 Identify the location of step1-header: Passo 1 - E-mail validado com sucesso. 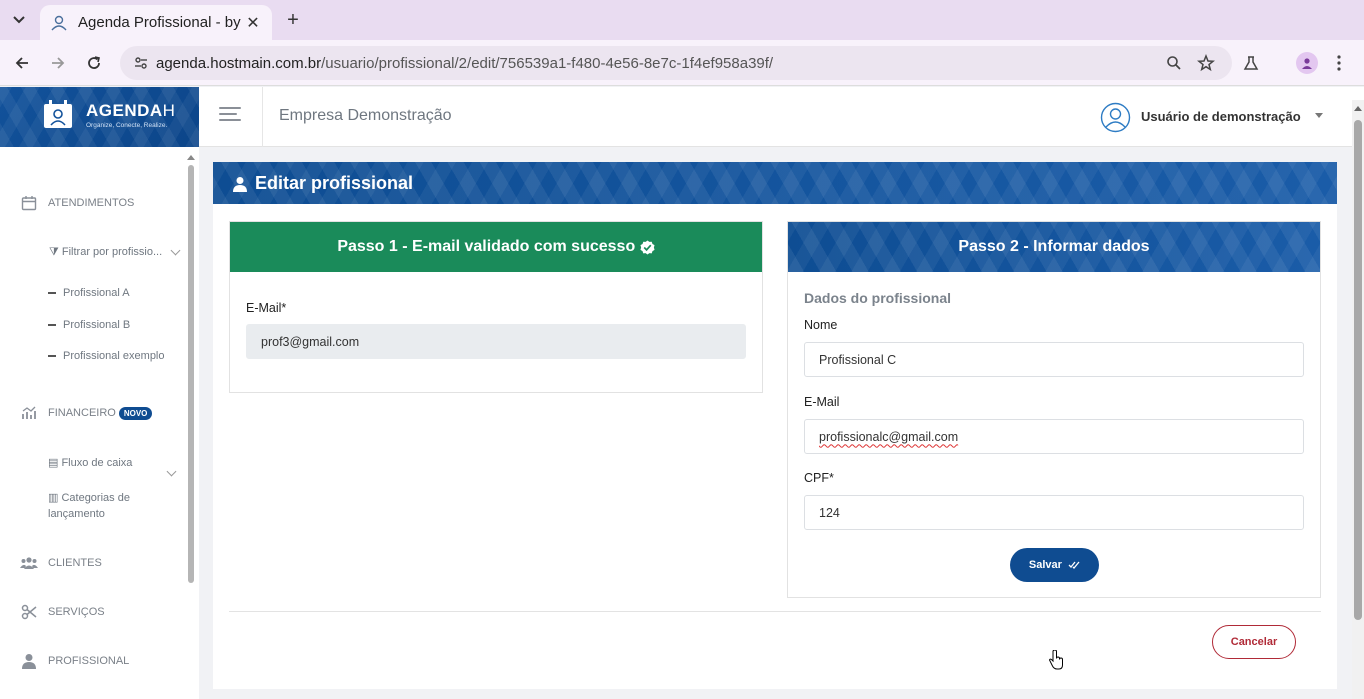
(496, 247).